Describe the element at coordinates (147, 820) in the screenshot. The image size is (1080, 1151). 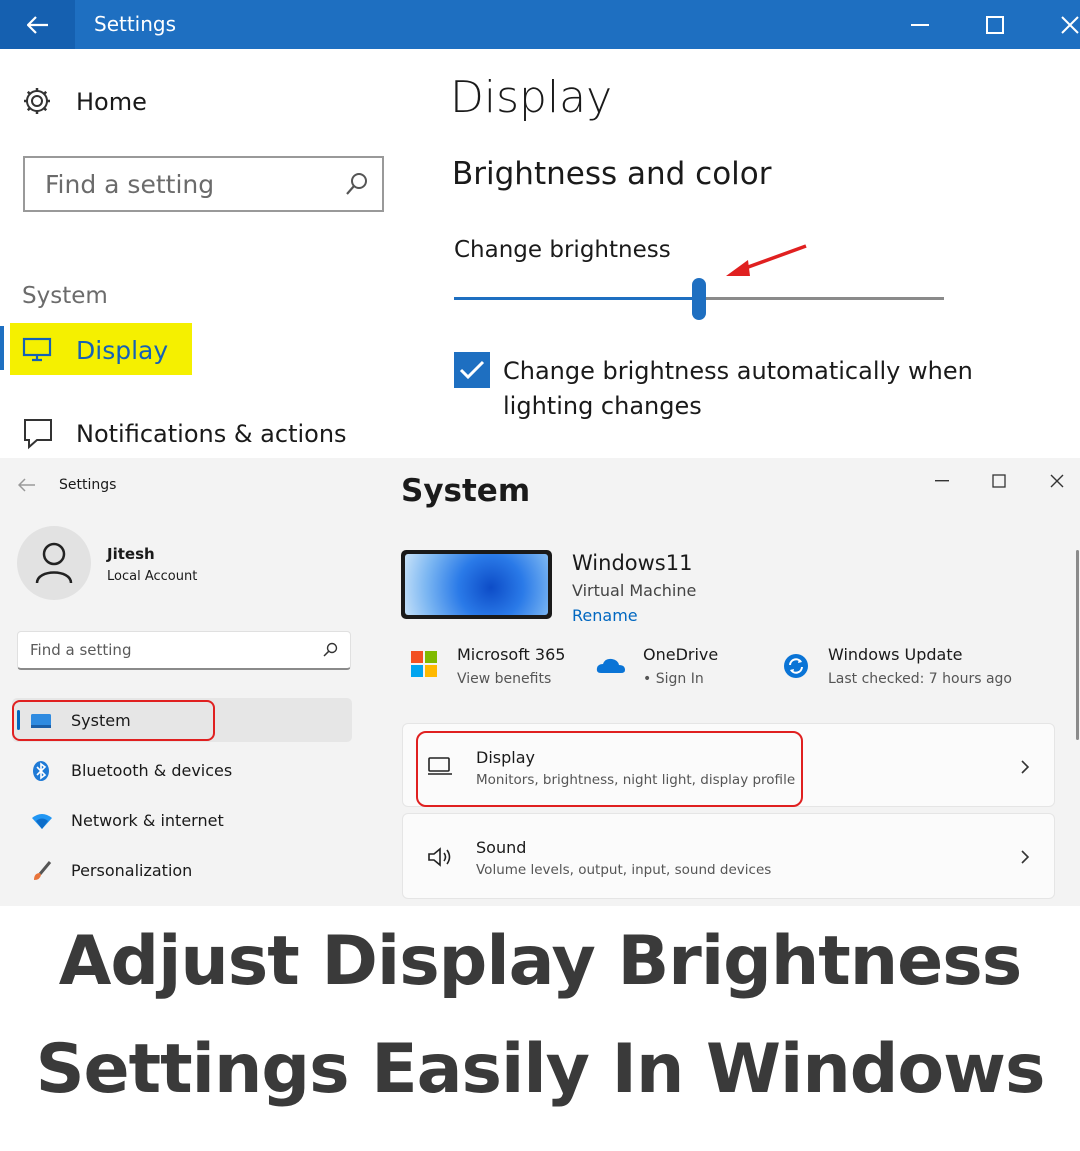
I see `sidebar-item-label: Network & internet` at that location.